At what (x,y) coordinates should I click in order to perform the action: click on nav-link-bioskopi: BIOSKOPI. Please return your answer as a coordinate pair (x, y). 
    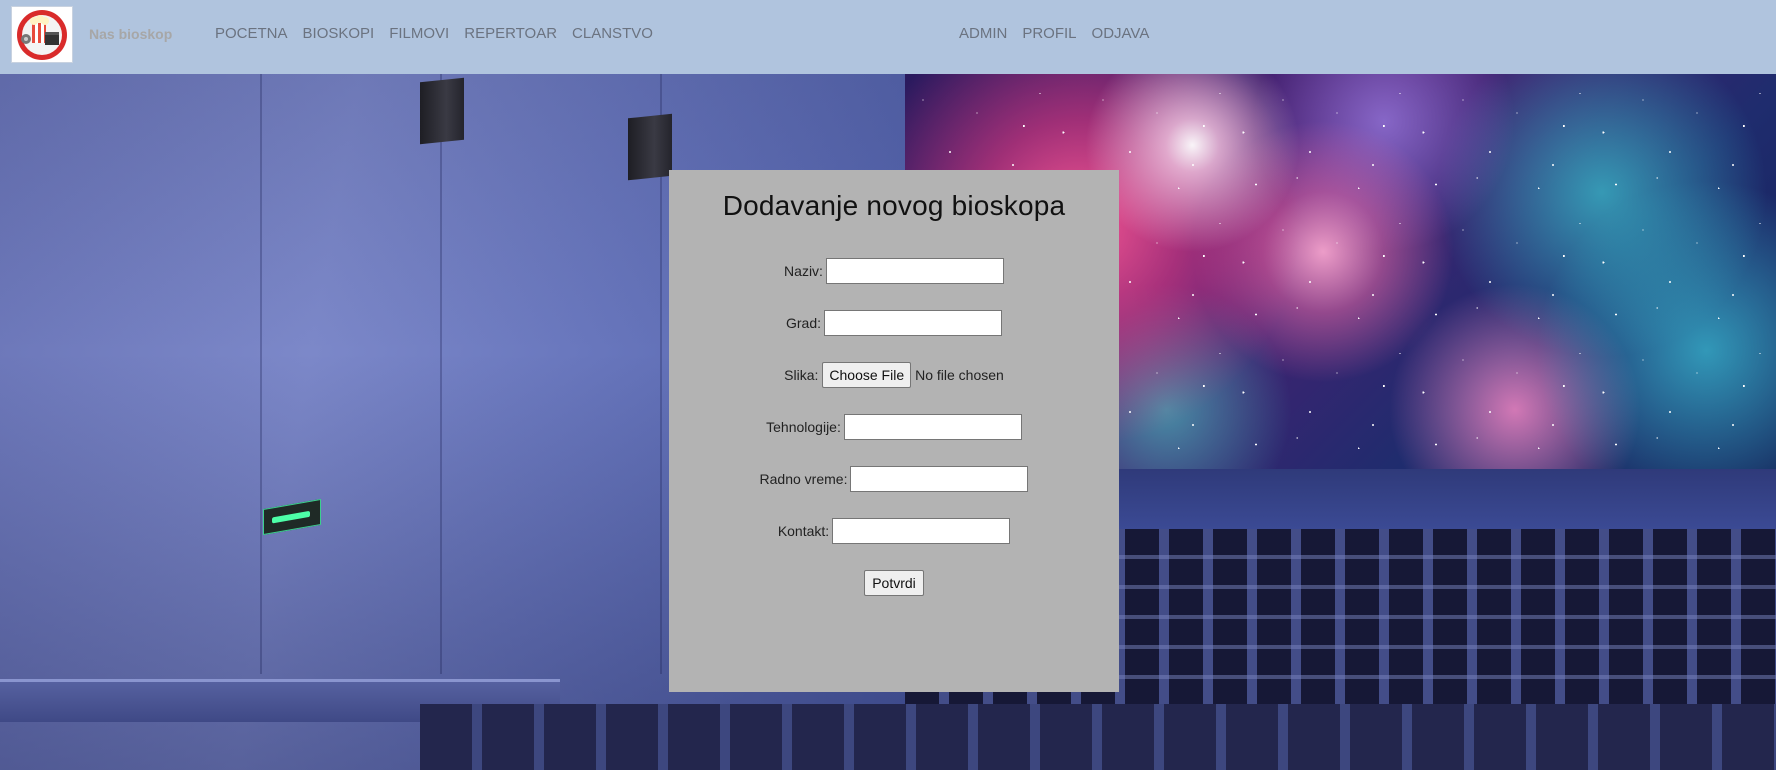
    Looking at the image, I should click on (339, 33).